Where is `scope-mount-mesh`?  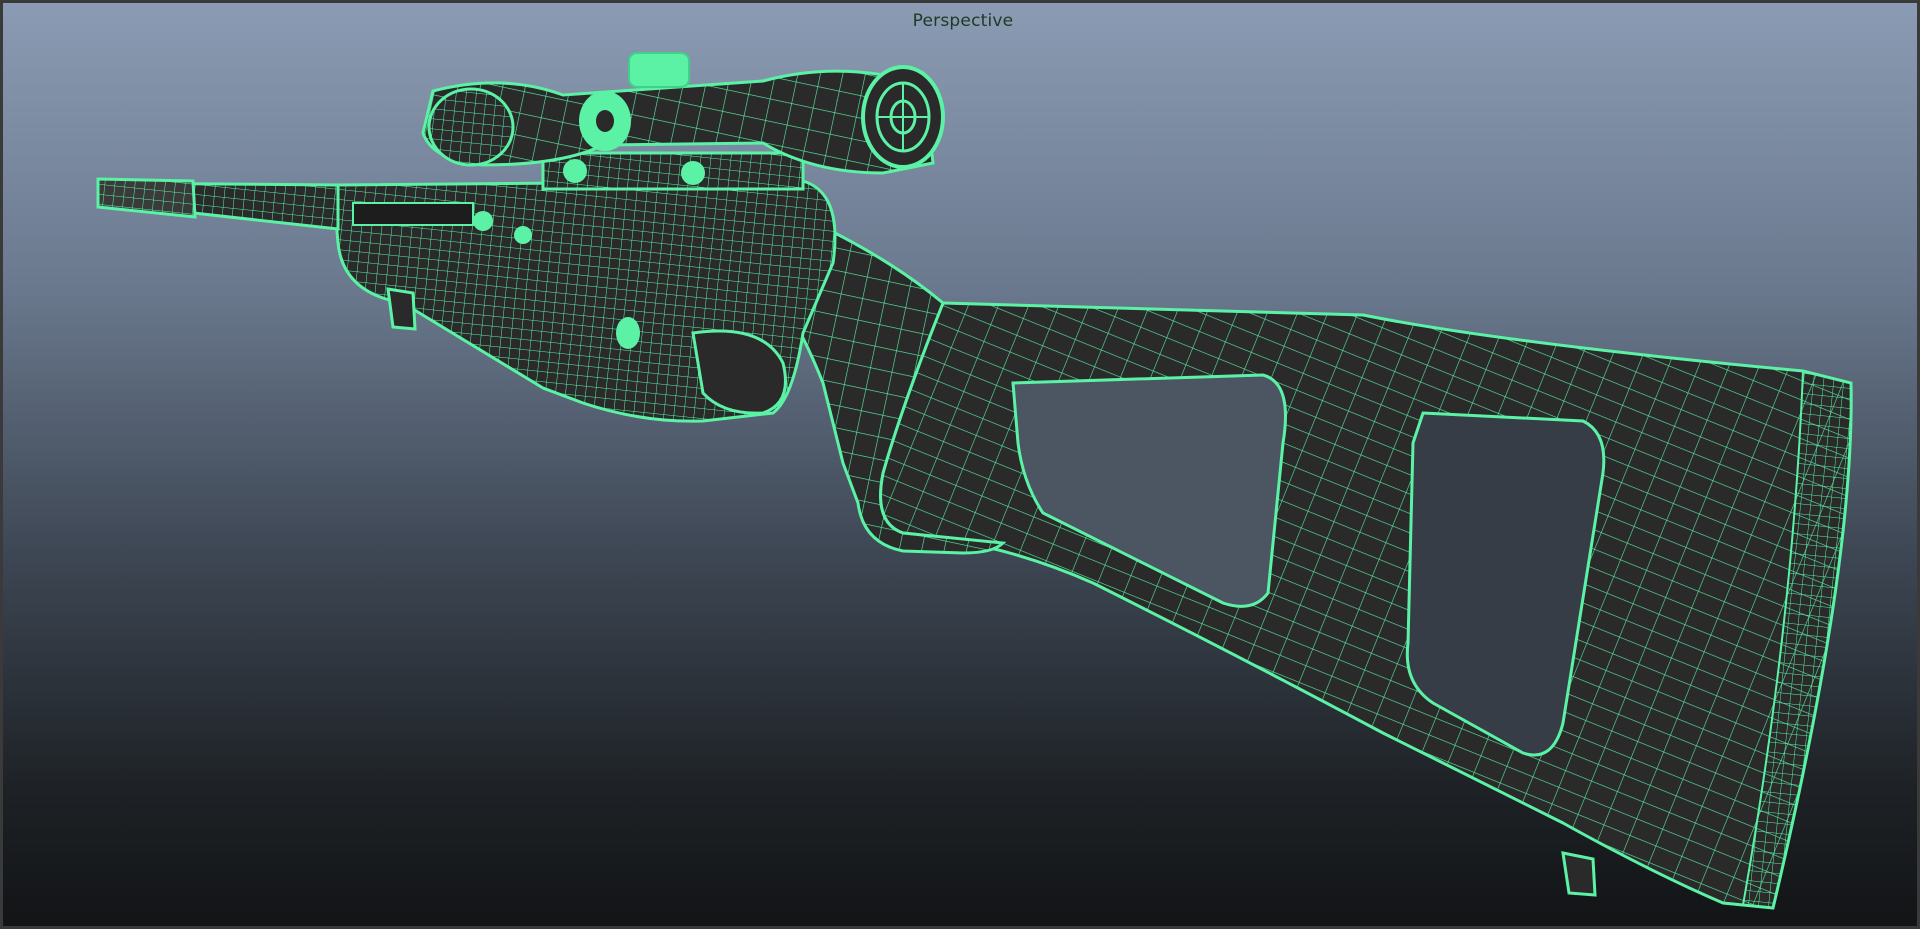
scope-mount-mesh is located at coordinates (673, 171).